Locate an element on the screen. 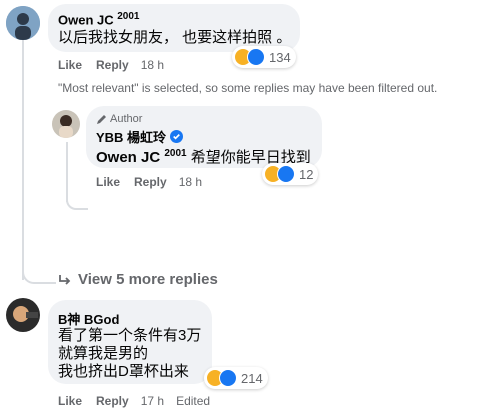 This screenshot has height=410, width=495. timestamp: 17 h is located at coordinates (152, 401).